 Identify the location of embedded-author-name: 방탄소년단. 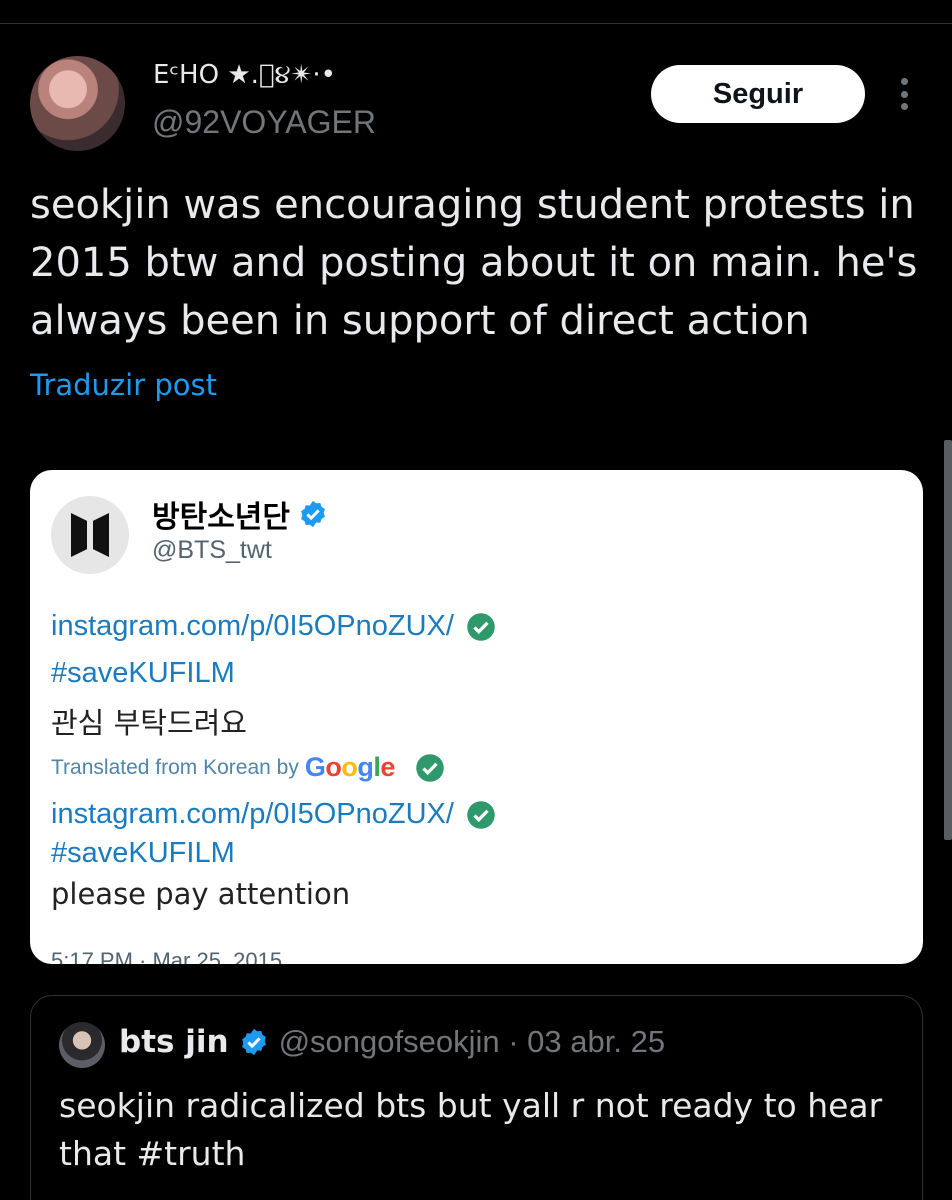
(240, 514).